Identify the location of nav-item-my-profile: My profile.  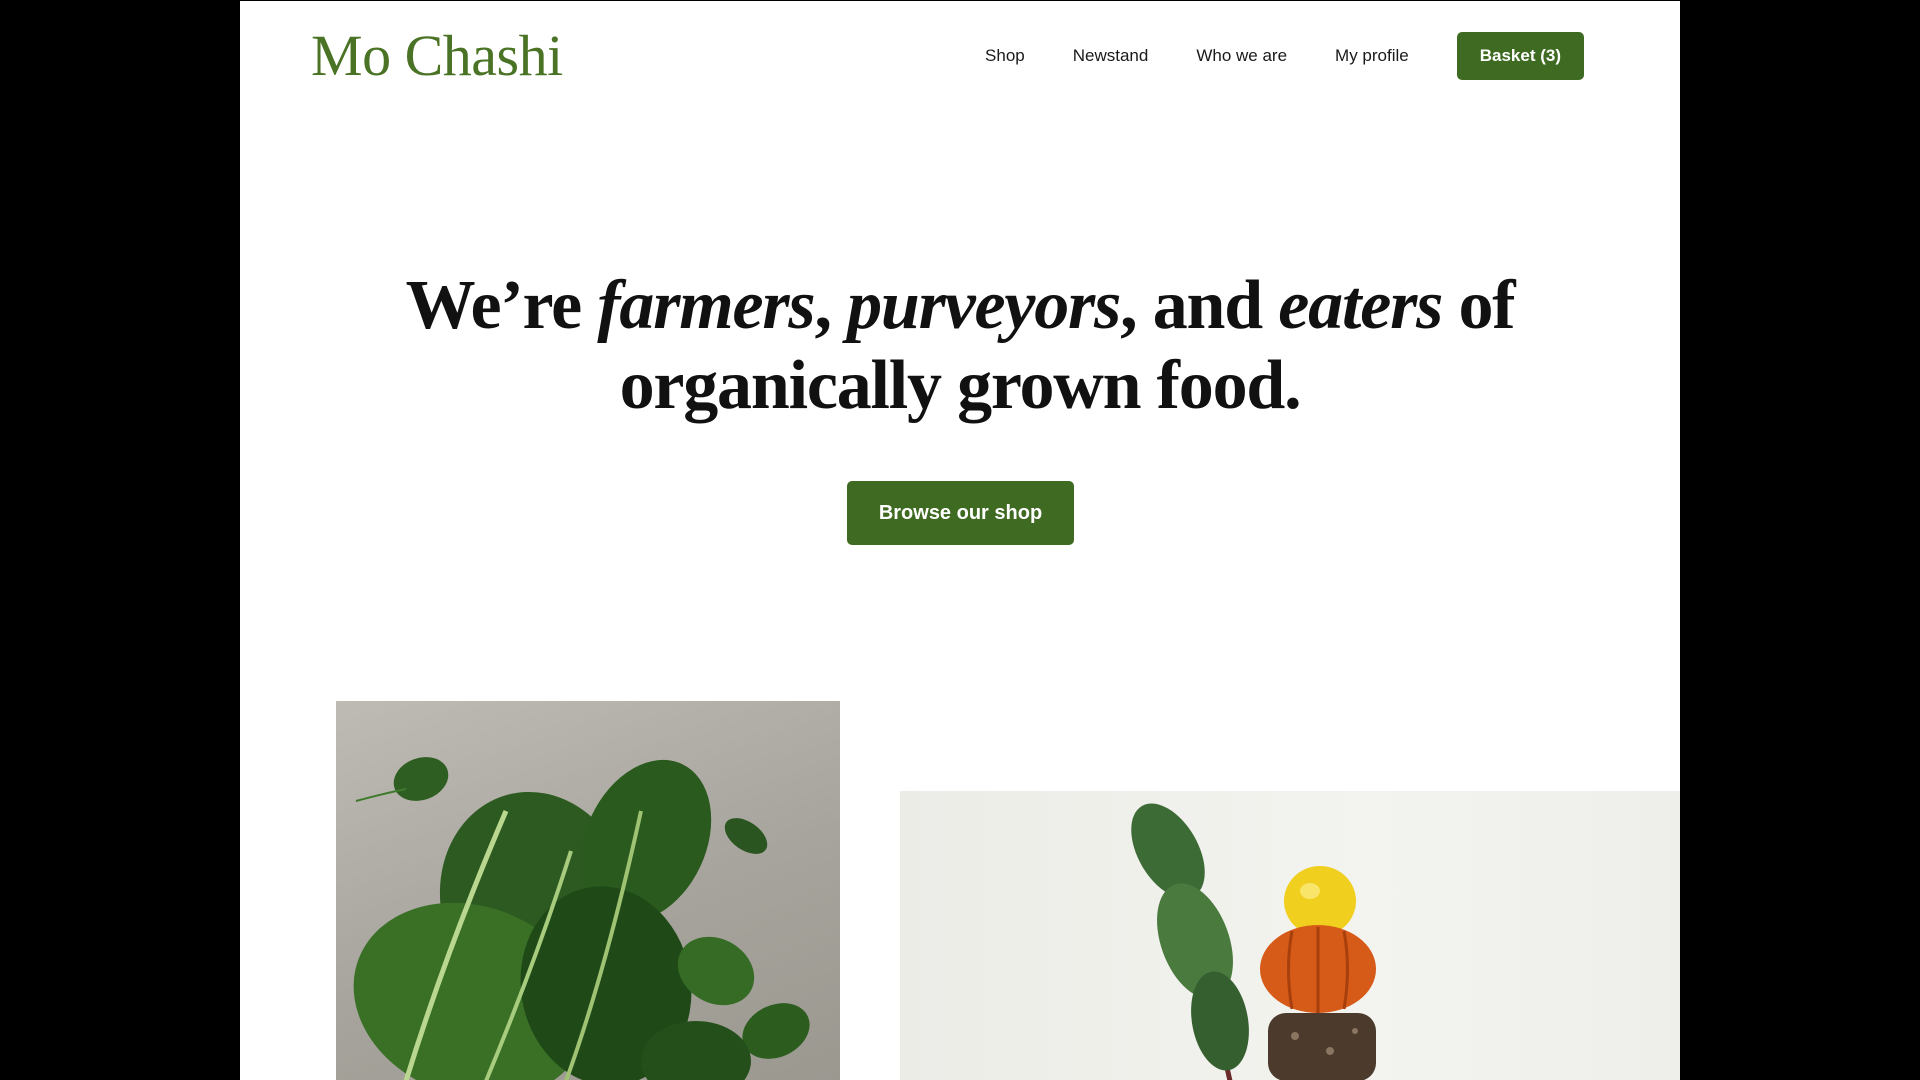
(1372, 56).